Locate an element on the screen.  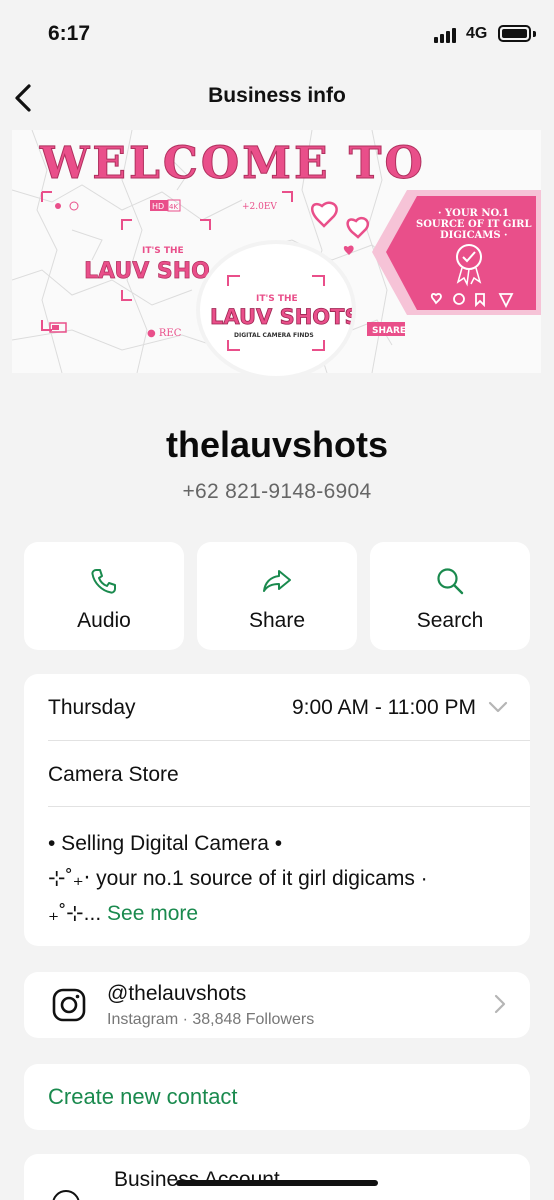
profile-name: thelauvshots is located at coordinates (277, 444).